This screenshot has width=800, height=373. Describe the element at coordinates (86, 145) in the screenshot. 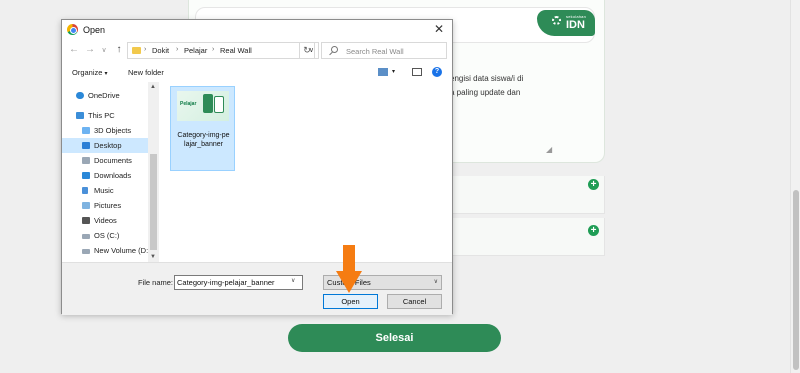

I see `desktop-icon` at that location.